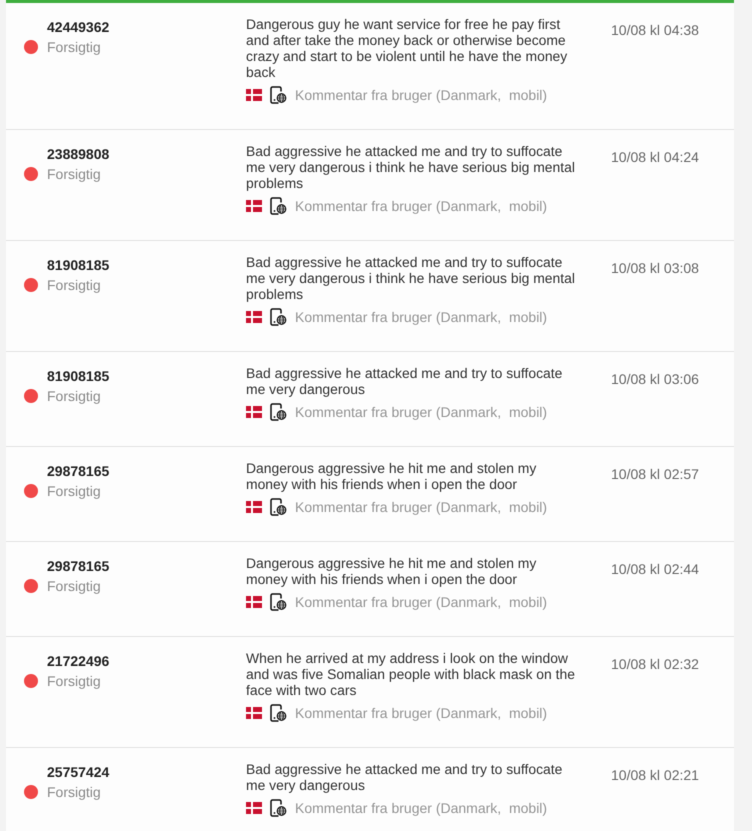  I want to click on report-time: 10/08 kl 02:21, so click(655, 775).